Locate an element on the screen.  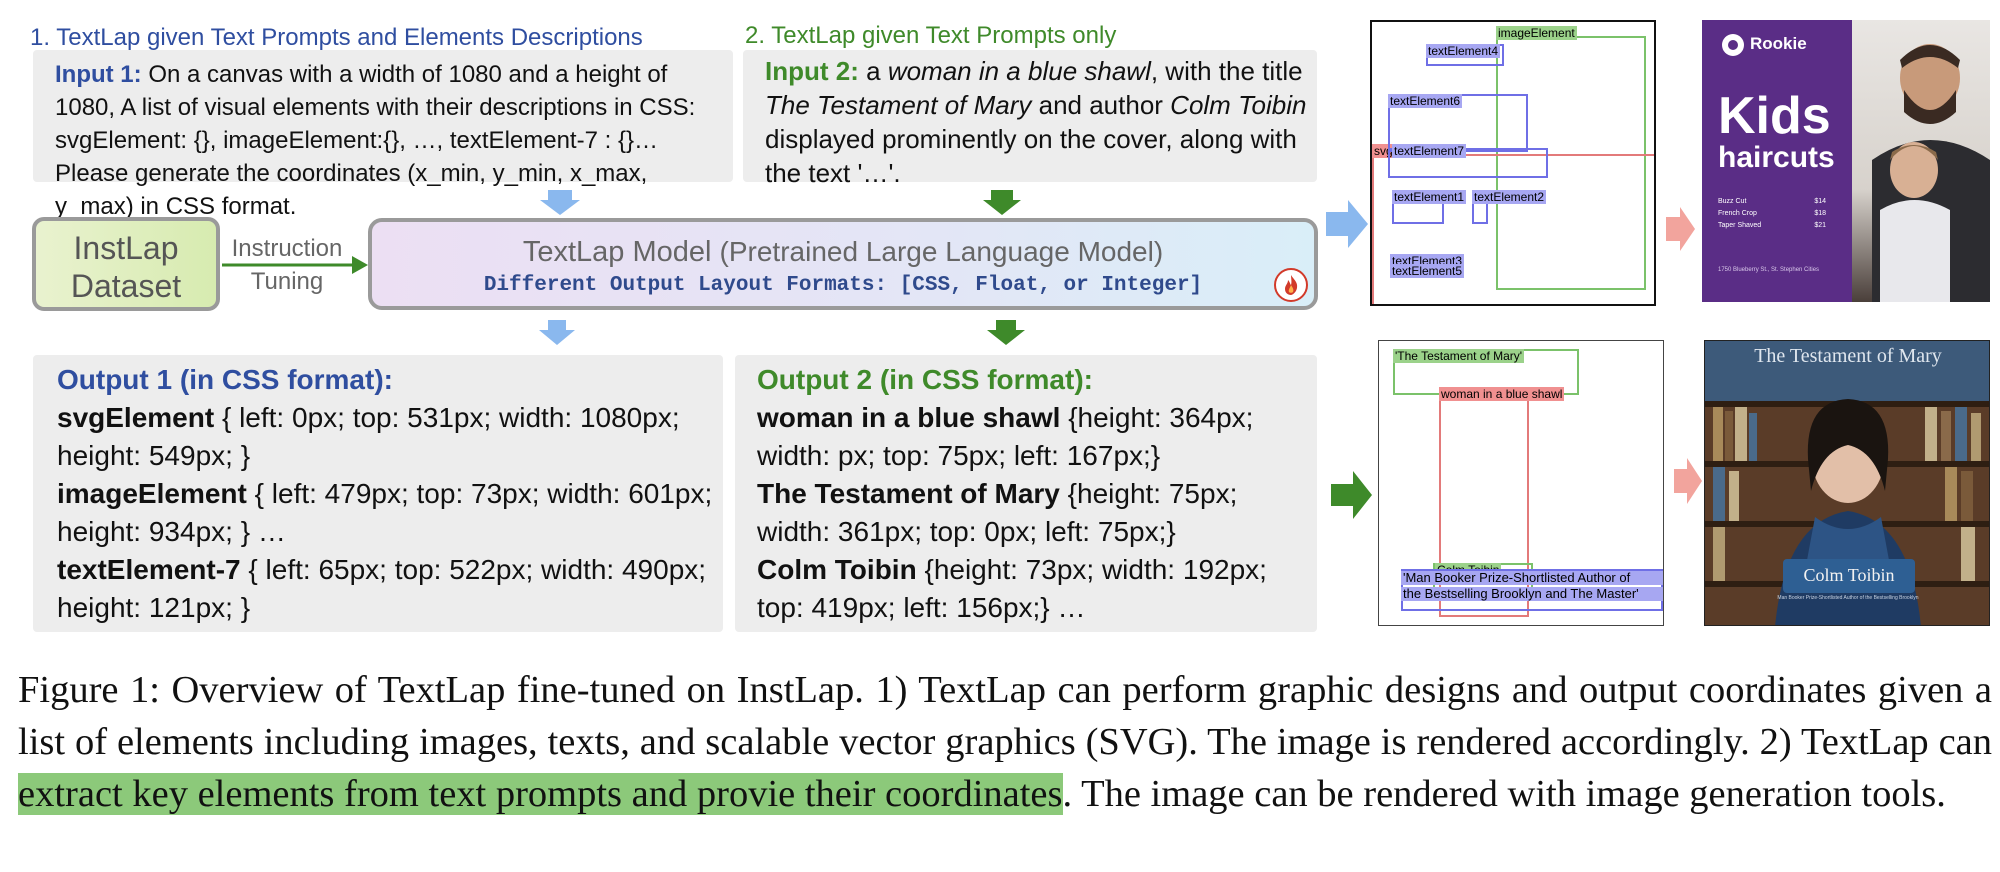
output-2-row: width: px; top: 75px; left: 167px;} is located at coordinates (959, 455).